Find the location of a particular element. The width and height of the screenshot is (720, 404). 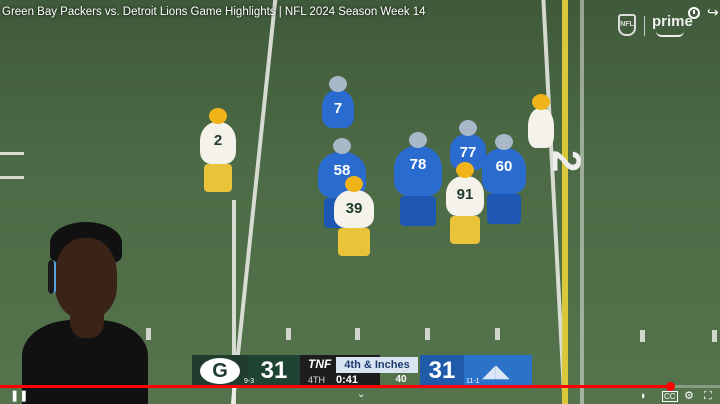

jersey-number: 2 is located at coordinates (218, 140).